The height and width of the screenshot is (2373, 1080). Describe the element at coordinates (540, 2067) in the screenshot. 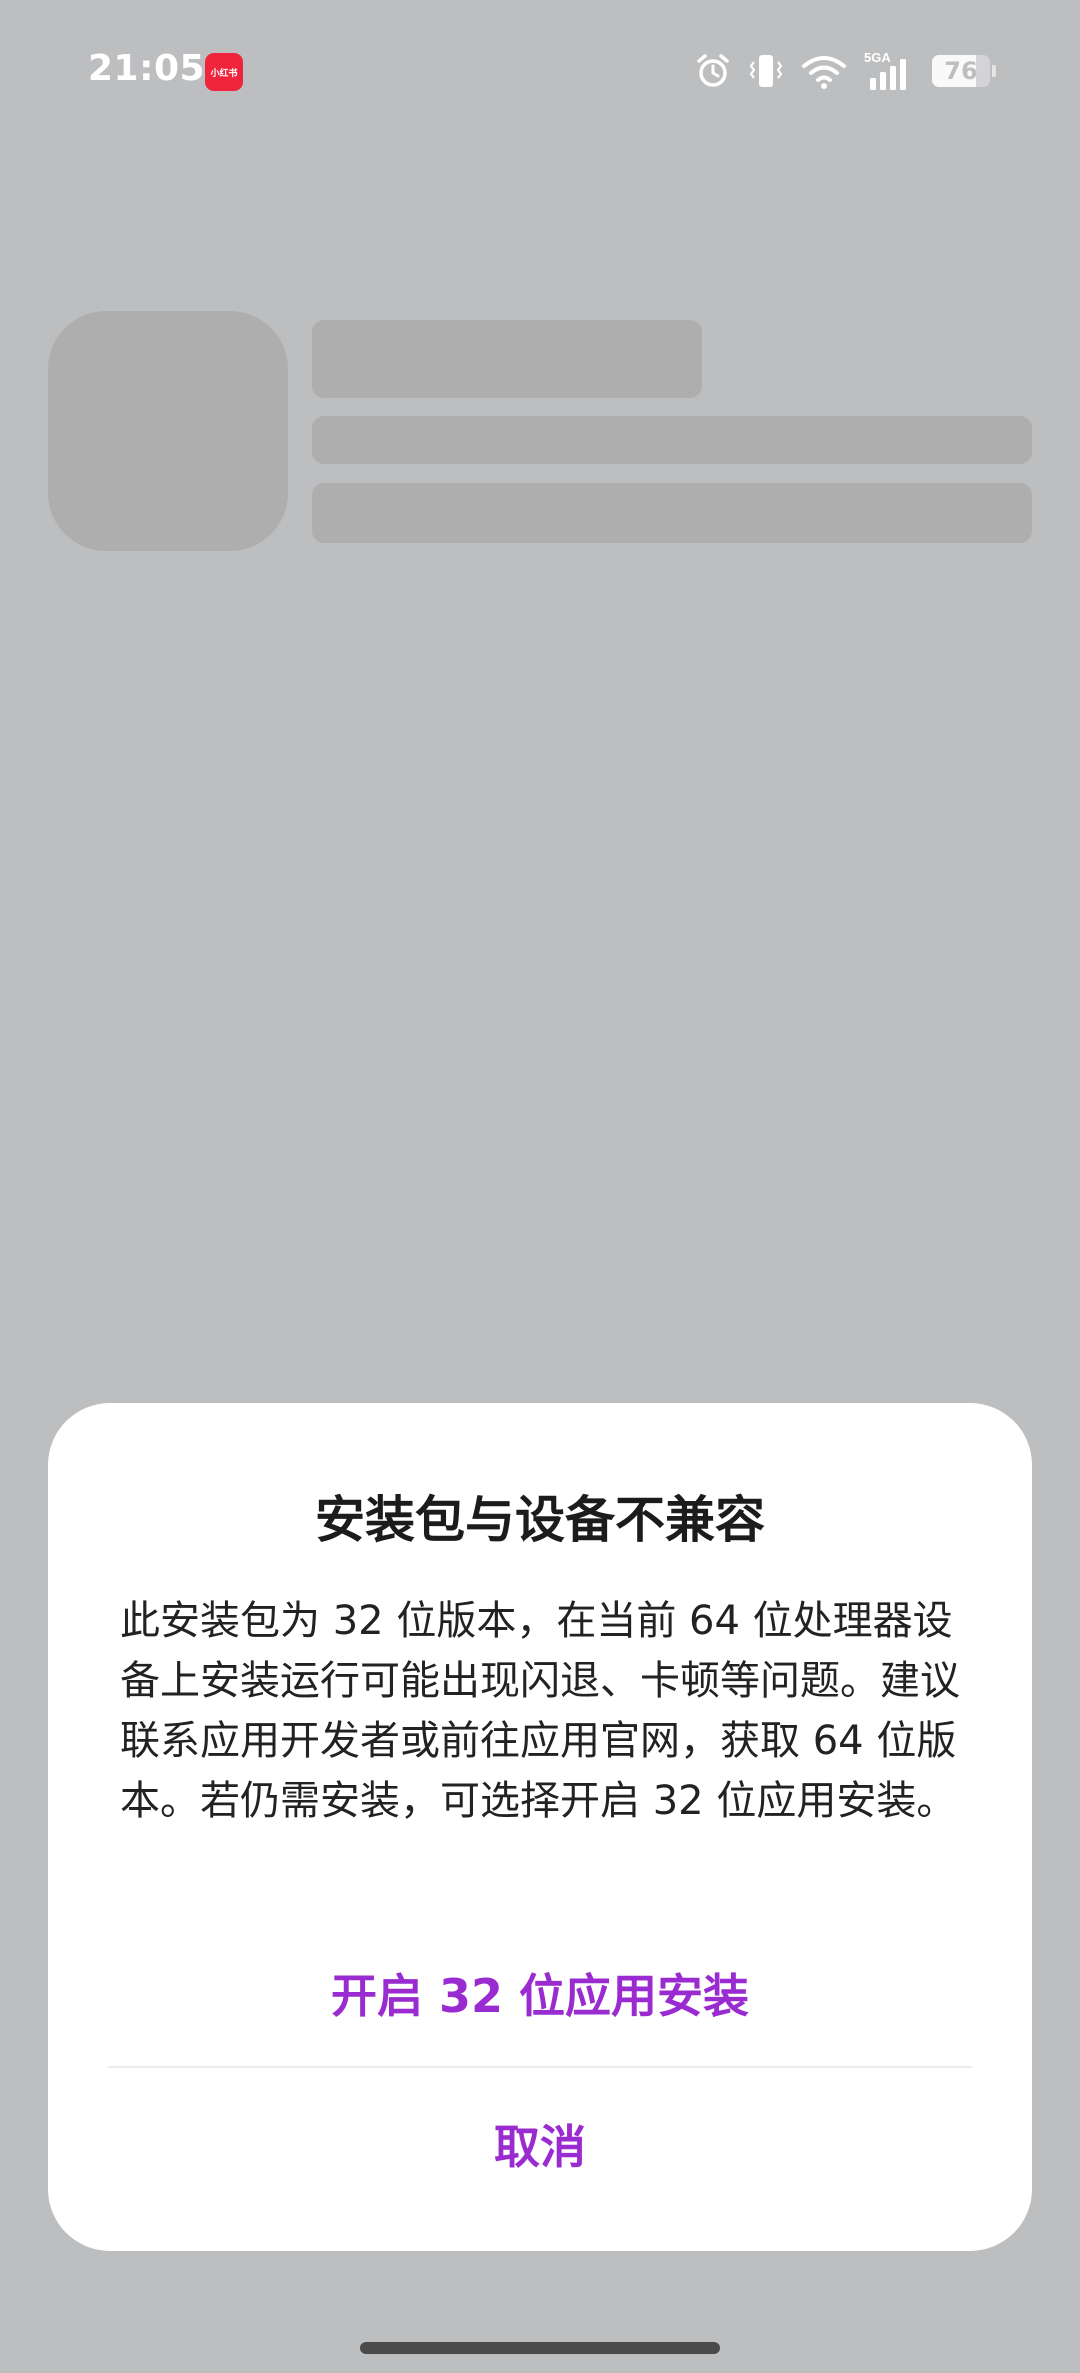

I see `dialog-divider` at that location.